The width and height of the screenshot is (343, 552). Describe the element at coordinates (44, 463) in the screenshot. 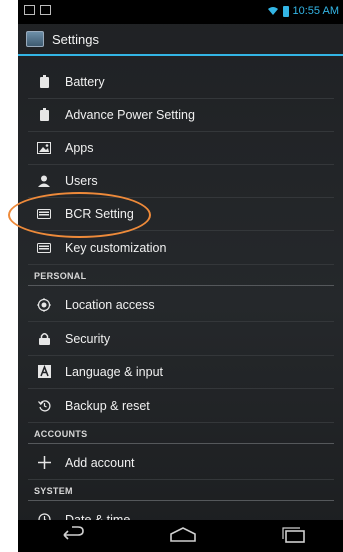

I see `add-icon` at that location.